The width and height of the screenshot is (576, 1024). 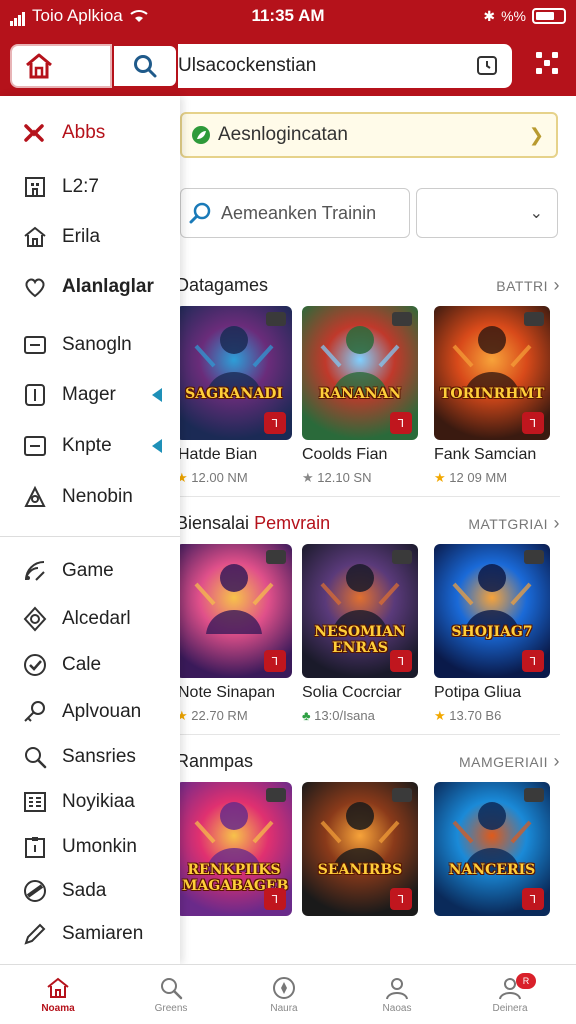 What do you see at coordinates (90, 571) in the screenshot?
I see `drawer-item: Game` at bounding box center [90, 571].